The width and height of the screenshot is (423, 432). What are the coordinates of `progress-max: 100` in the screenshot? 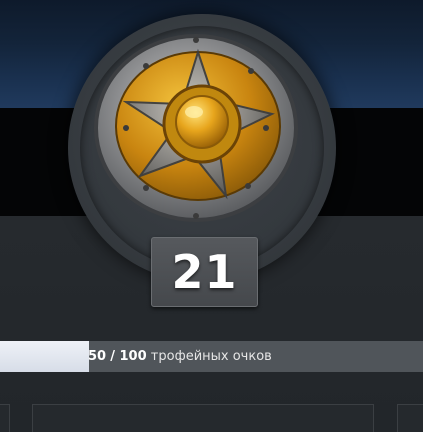 It's located at (133, 356).